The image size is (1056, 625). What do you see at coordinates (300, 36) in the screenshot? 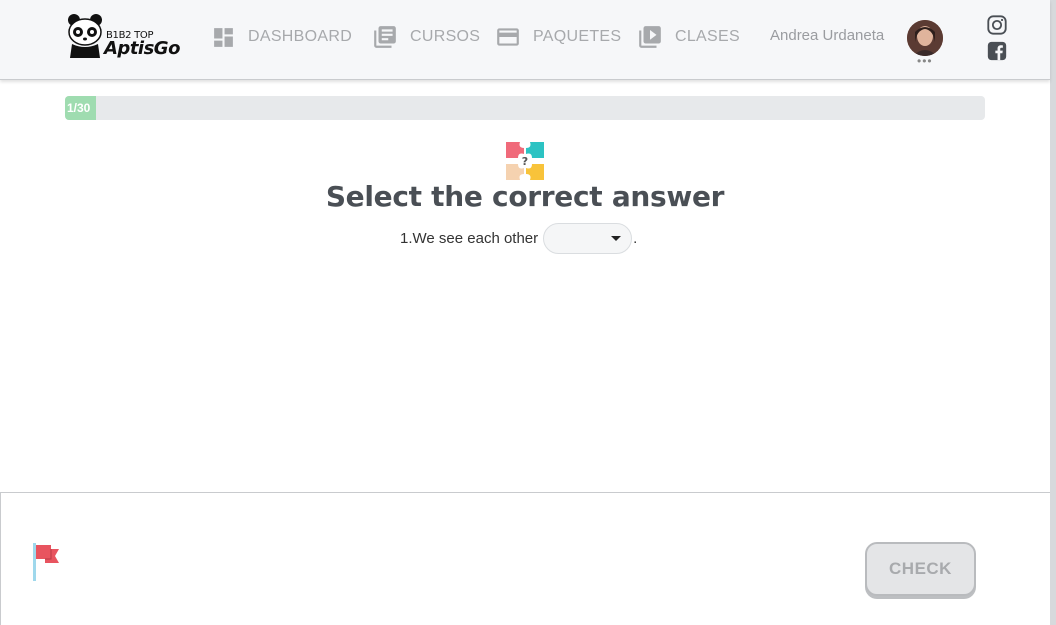
I see `nav-label-dashboard: DASHBOARD` at bounding box center [300, 36].